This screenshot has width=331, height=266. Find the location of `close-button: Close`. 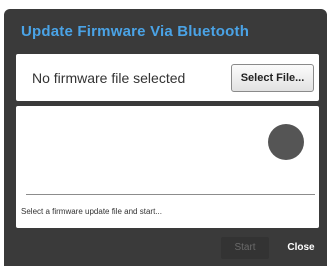

close-button: Close is located at coordinates (301, 248).